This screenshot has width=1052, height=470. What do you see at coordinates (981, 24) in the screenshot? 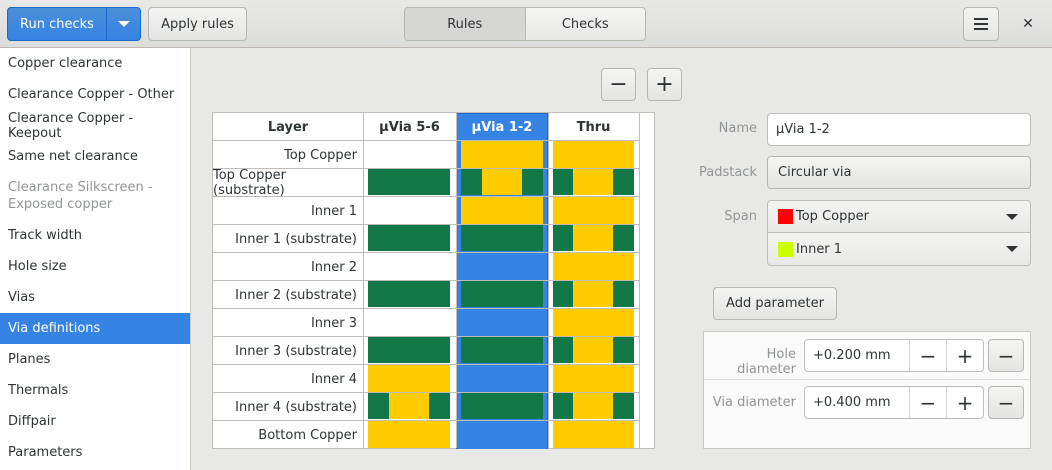
I see `main-menu-button` at bounding box center [981, 24].